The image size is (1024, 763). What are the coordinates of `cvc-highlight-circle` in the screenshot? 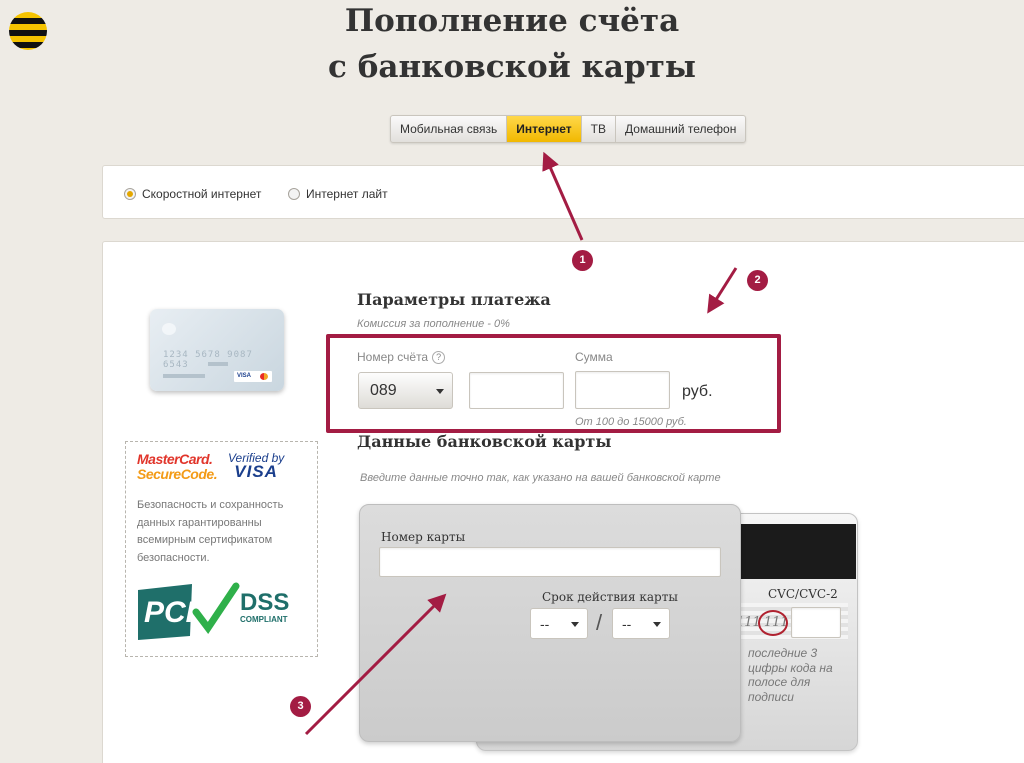 It's located at (773, 623).